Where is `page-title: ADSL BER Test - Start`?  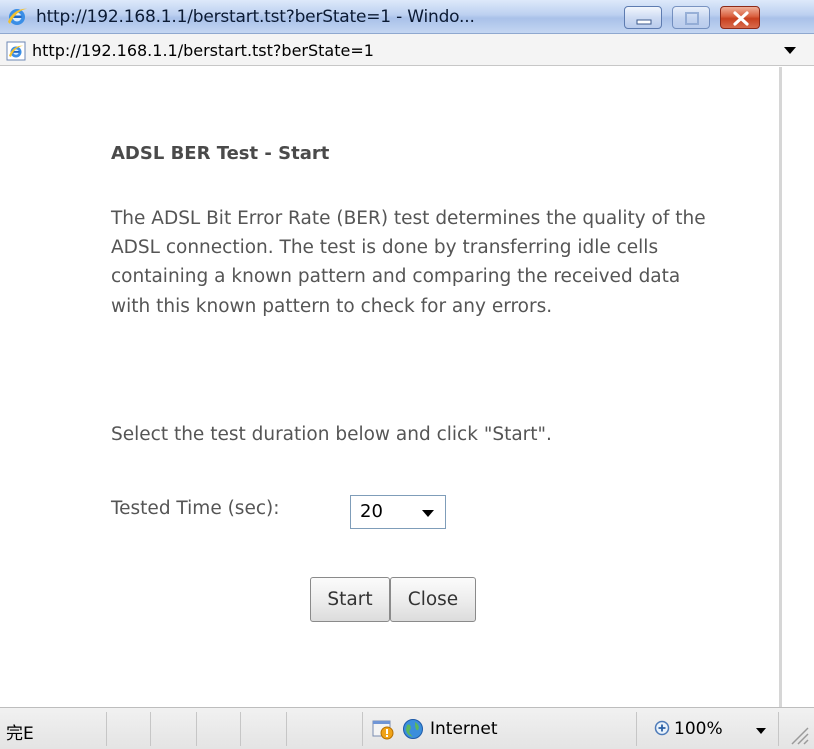 page-title: ADSL BER Test - Start is located at coordinates (220, 153).